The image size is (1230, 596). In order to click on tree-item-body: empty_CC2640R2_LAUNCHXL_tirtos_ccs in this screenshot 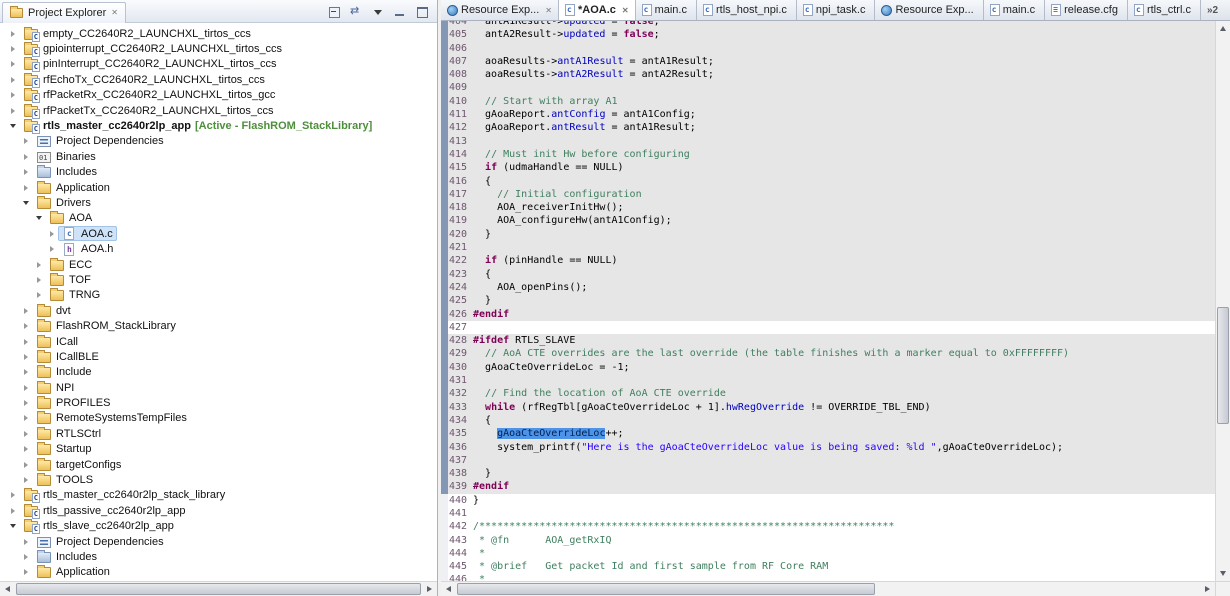, I will do `click(137, 34)`.